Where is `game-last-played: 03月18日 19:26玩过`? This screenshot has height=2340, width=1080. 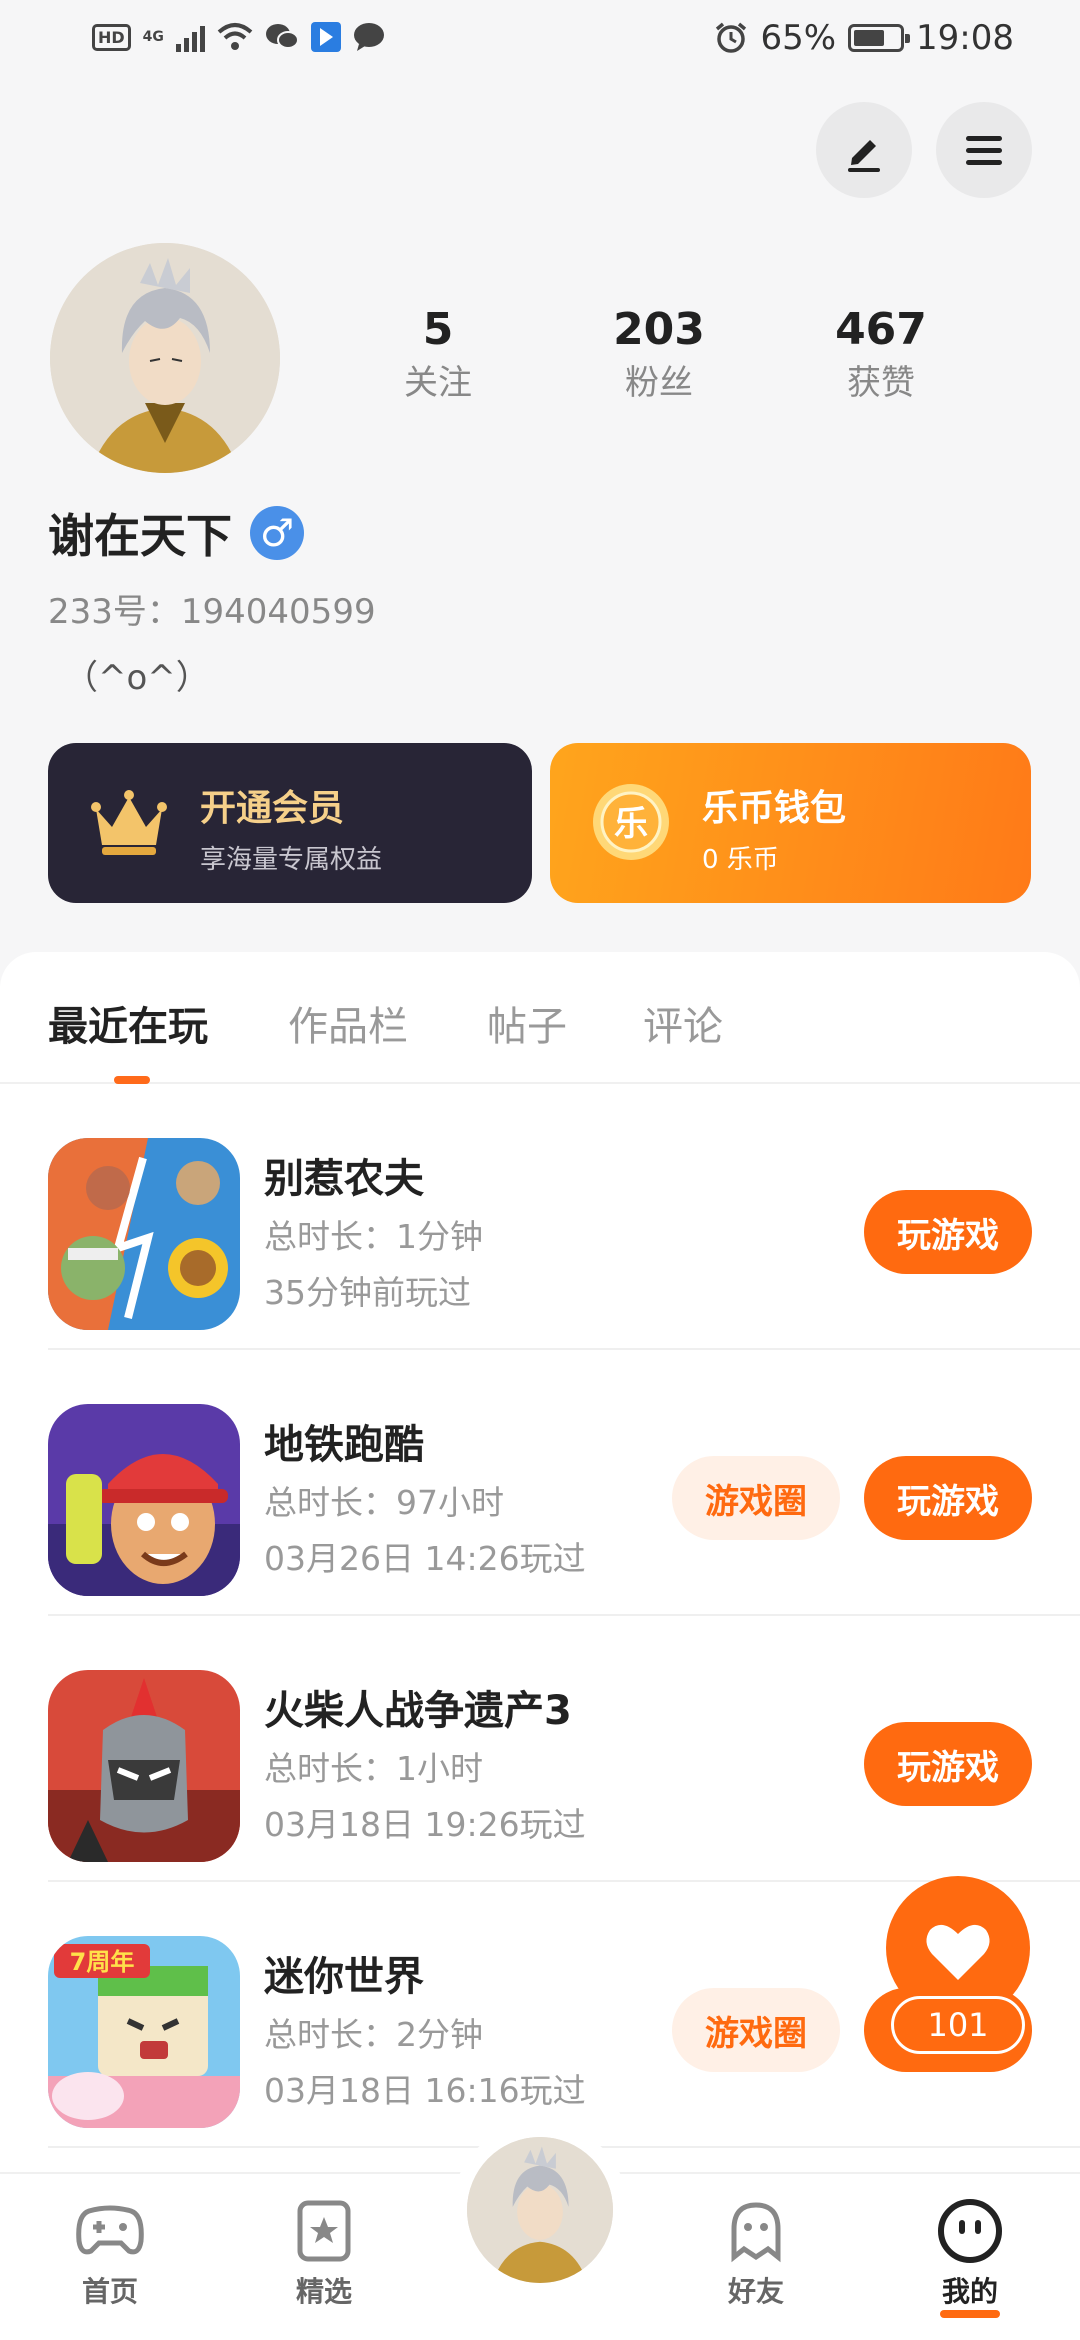 game-last-played: 03月18日 19:26玩过 is located at coordinates (425, 1824).